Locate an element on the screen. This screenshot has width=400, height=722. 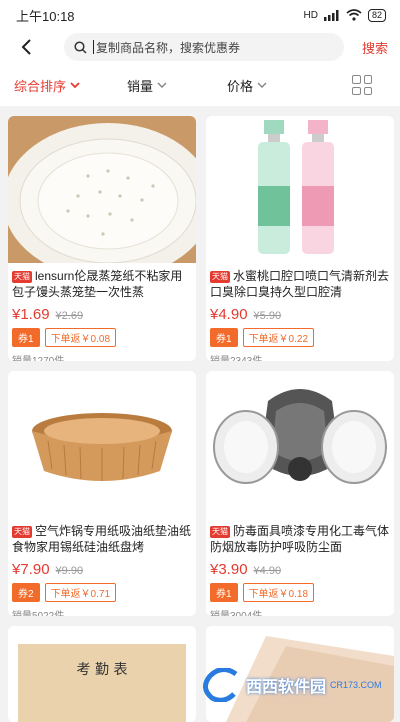
watermark-sub: CR173.COM is located at coordinates (356, 685).